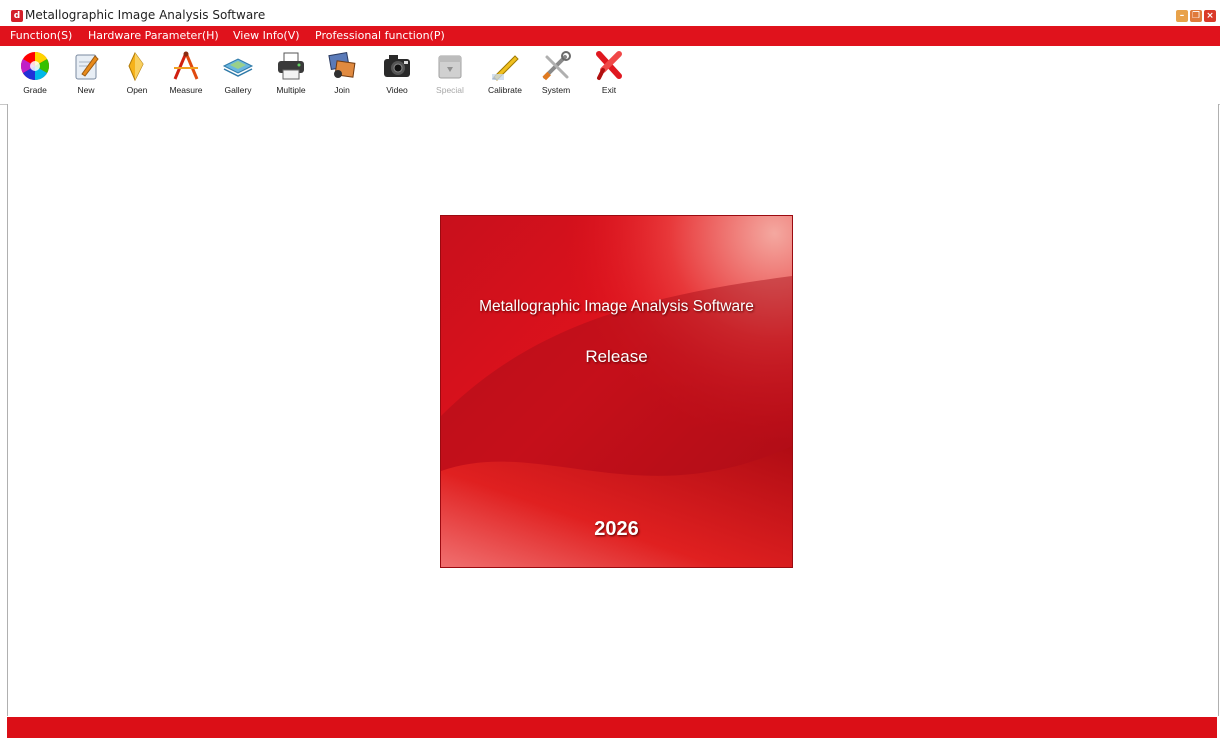  I want to click on calibrate-pencil-icon, so click(505, 68).